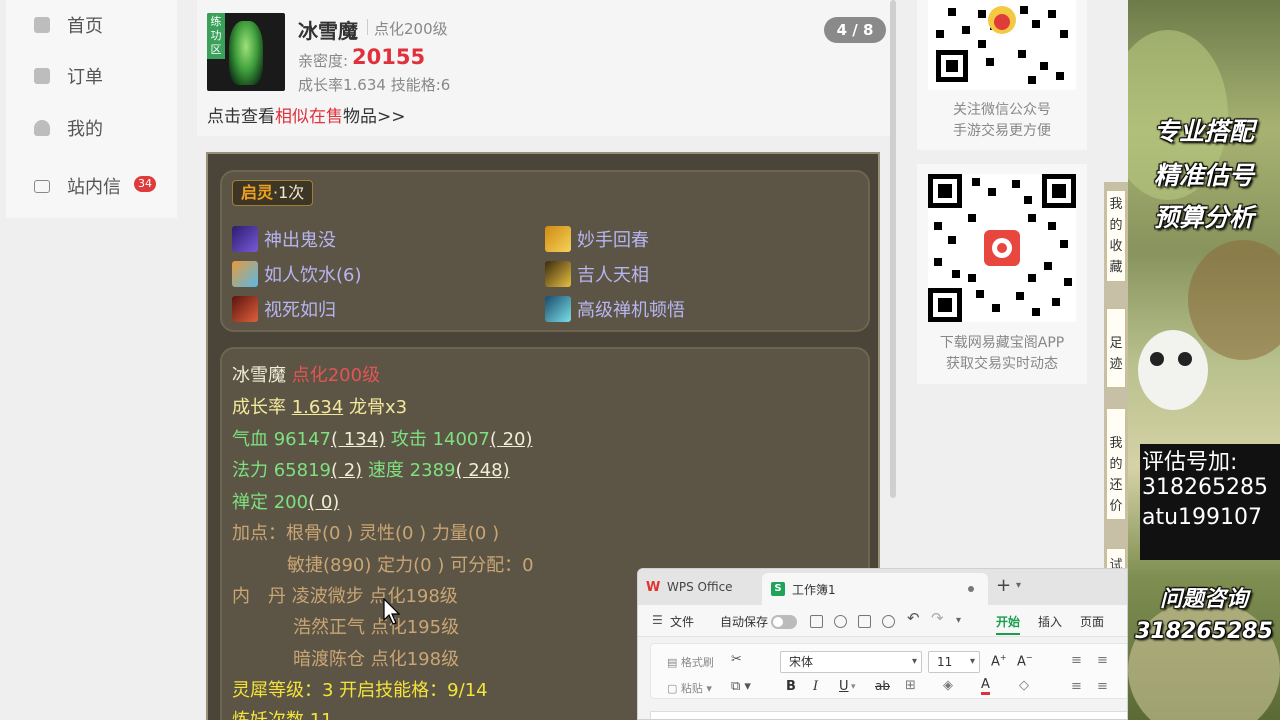 Image resolution: width=1280 pixels, height=720 pixels. What do you see at coordinates (791, 686) in the screenshot?
I see `bold-button: B` at bounding box center [791, 686].